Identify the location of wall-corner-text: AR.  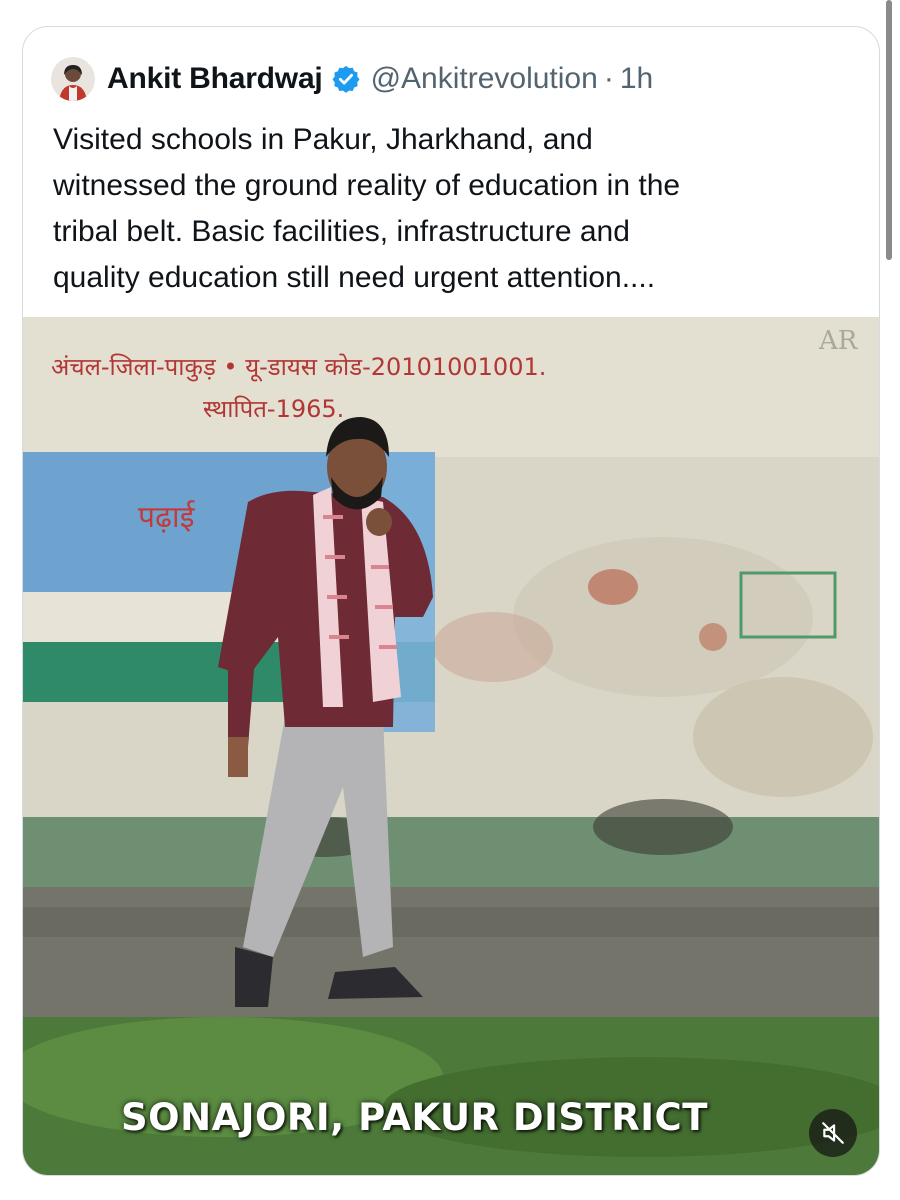
(838, 341).